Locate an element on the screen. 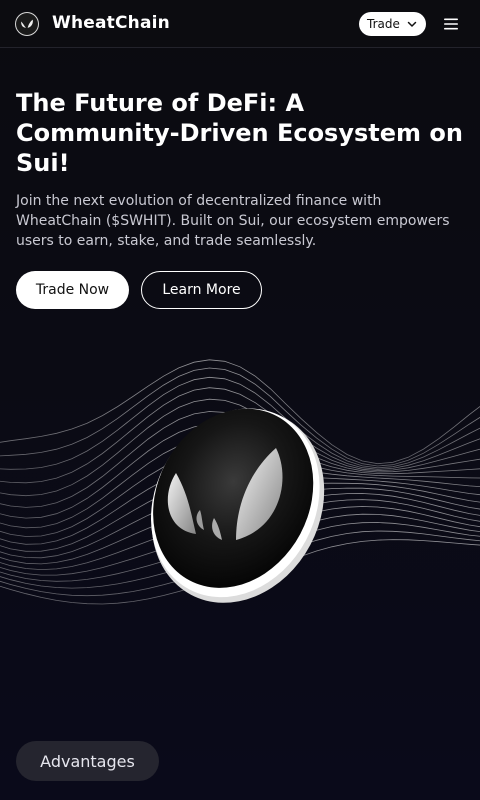  top-navbar: WheatChain Trade is located at coordinates (240, 24).